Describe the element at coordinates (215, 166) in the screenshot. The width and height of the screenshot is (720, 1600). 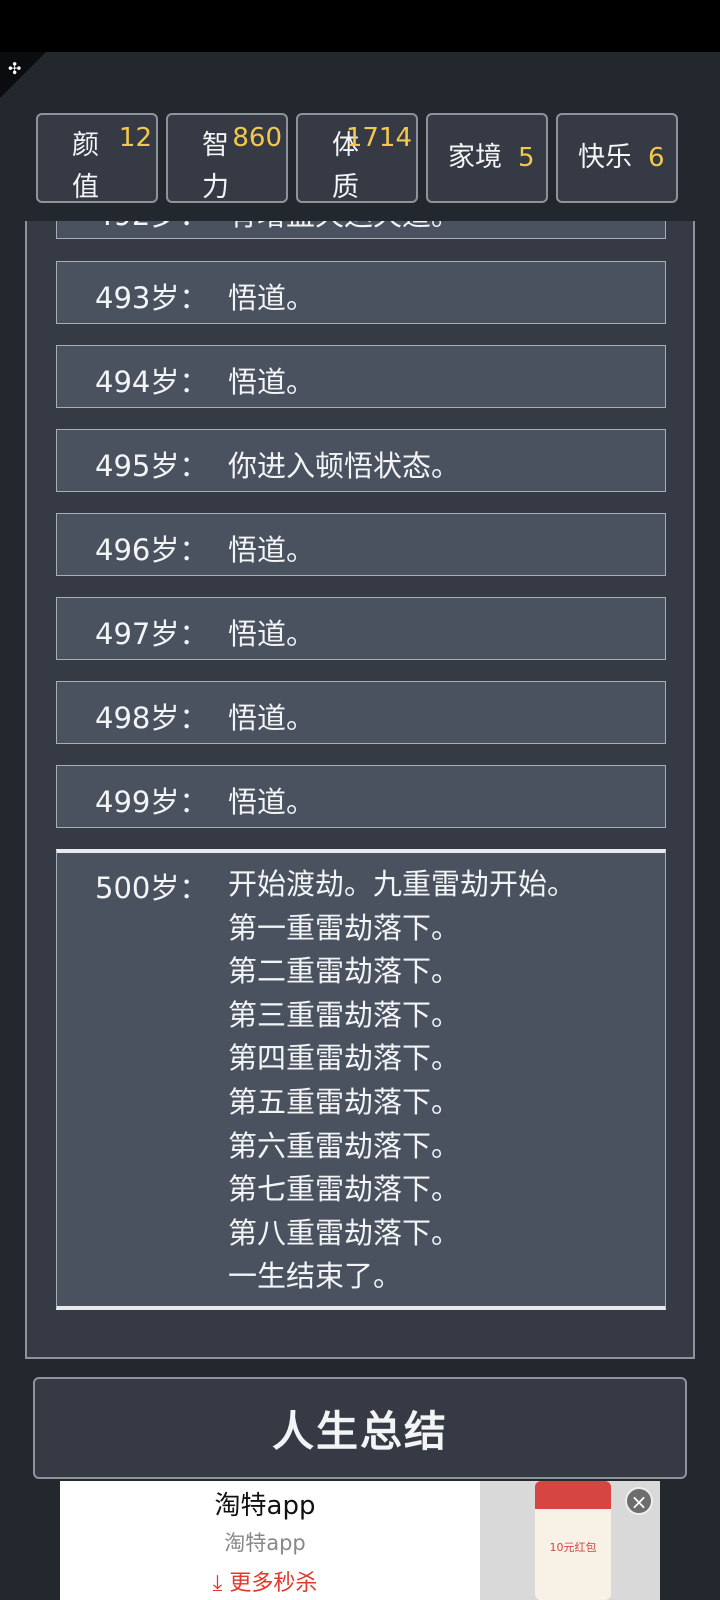
I see `stat-label: 智力` at that location.